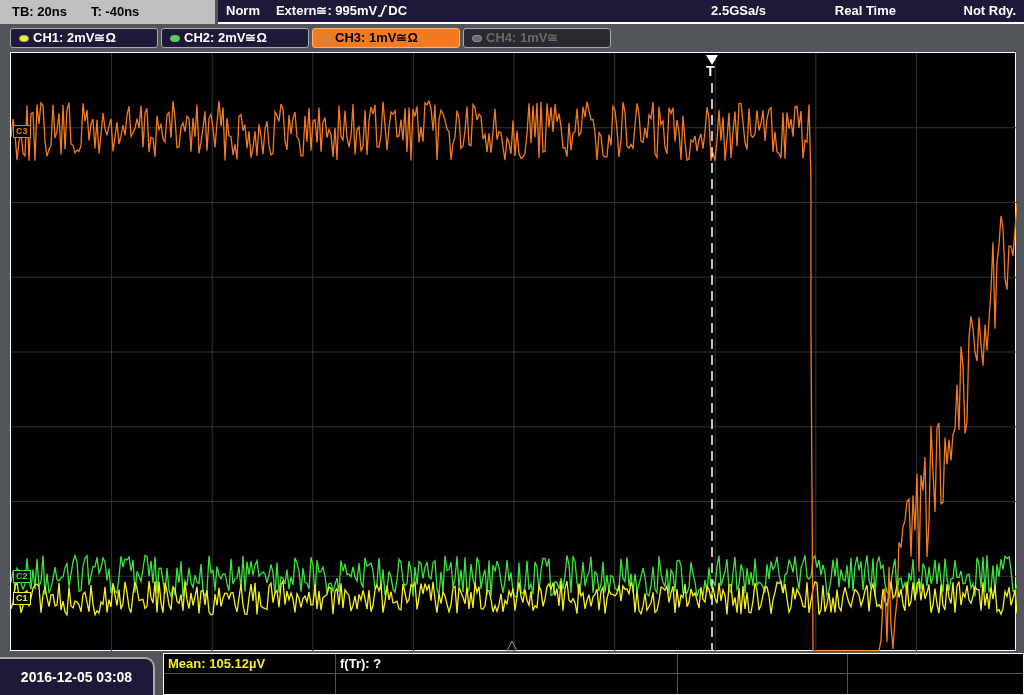  What do you see at coordinates (22, 598) in the screenshot?
I see `channel-marker: C1` at bounding box center [22, 598].